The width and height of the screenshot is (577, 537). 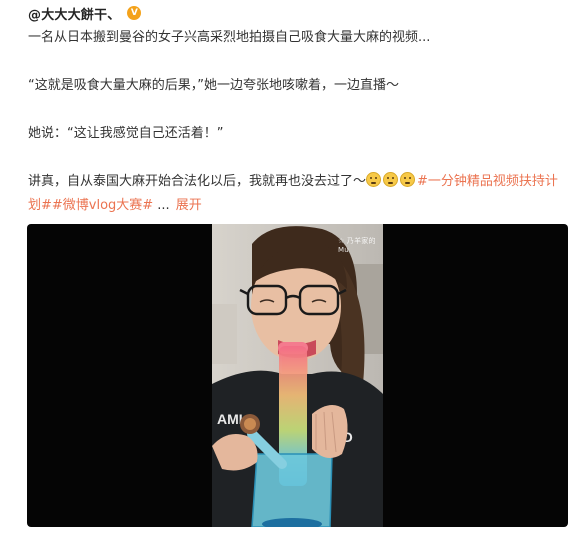 I want to click on video-watermark: ☆ 乃羊家的Mu, so click(x=357, y=245).